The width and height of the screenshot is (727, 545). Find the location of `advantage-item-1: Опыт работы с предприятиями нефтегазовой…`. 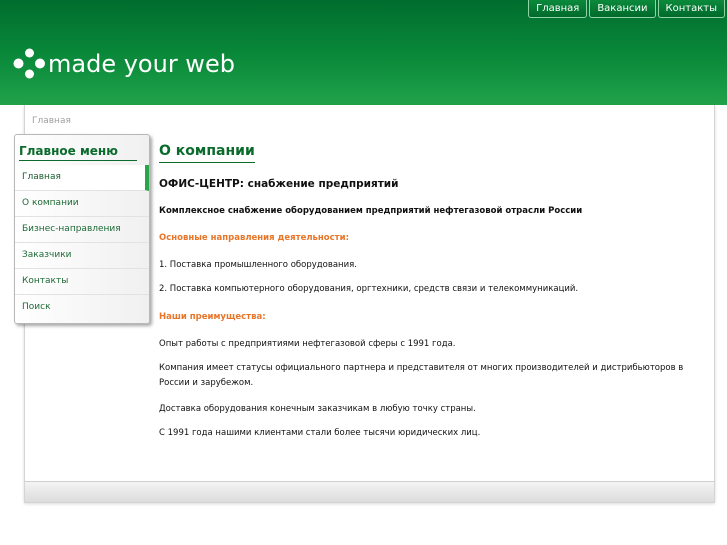

advantage-item-1: Опыт работы с предприятиями нефтегазовой… is located at coordinates (307, 344).